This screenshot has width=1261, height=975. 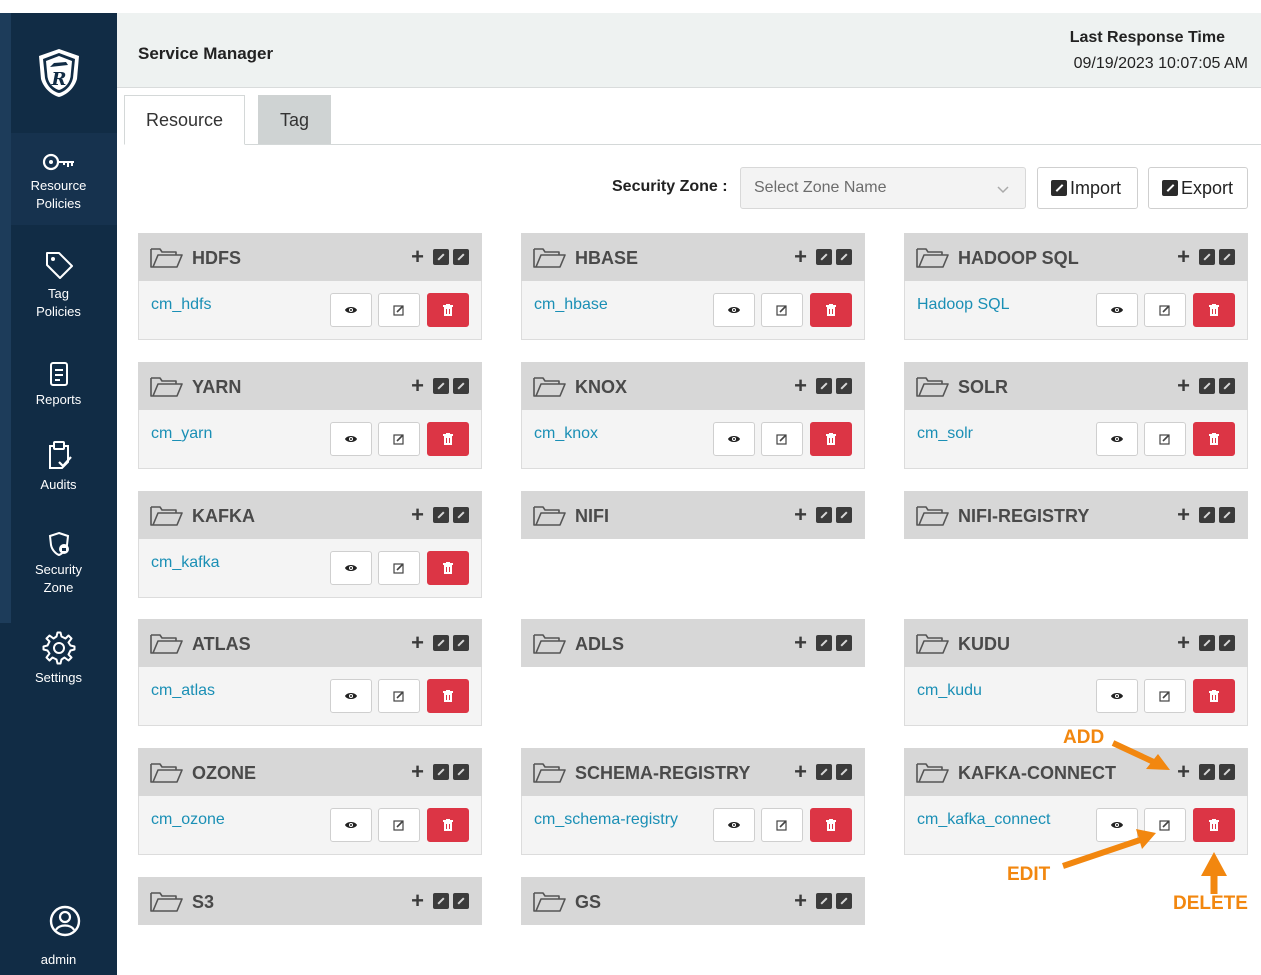 What do you see at coordinates (181, 305) in the screenshot?
I see `service-link: cm_hdfs` at bounding box center [181, 305].